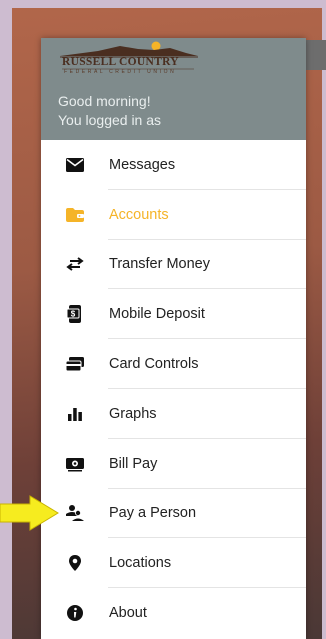  Describe the element at coordinates (153, 513) in the screenshot. I see `menu-item-label: Pay a Person` at that location.